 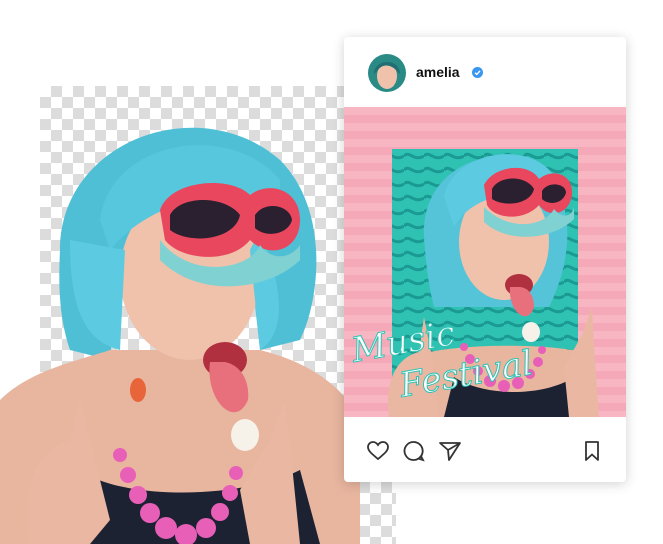 I want to click on post-actions, so click(x=485, y=449).